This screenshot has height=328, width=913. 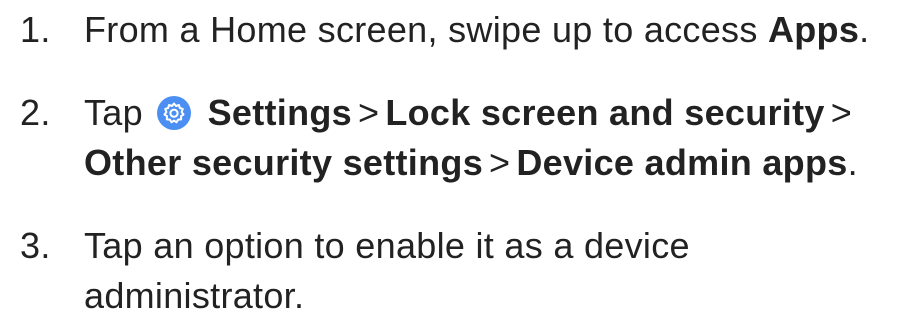 I want to click on step-text-before: From a Home screen, swipe up to access, so click(x=426, y=29).